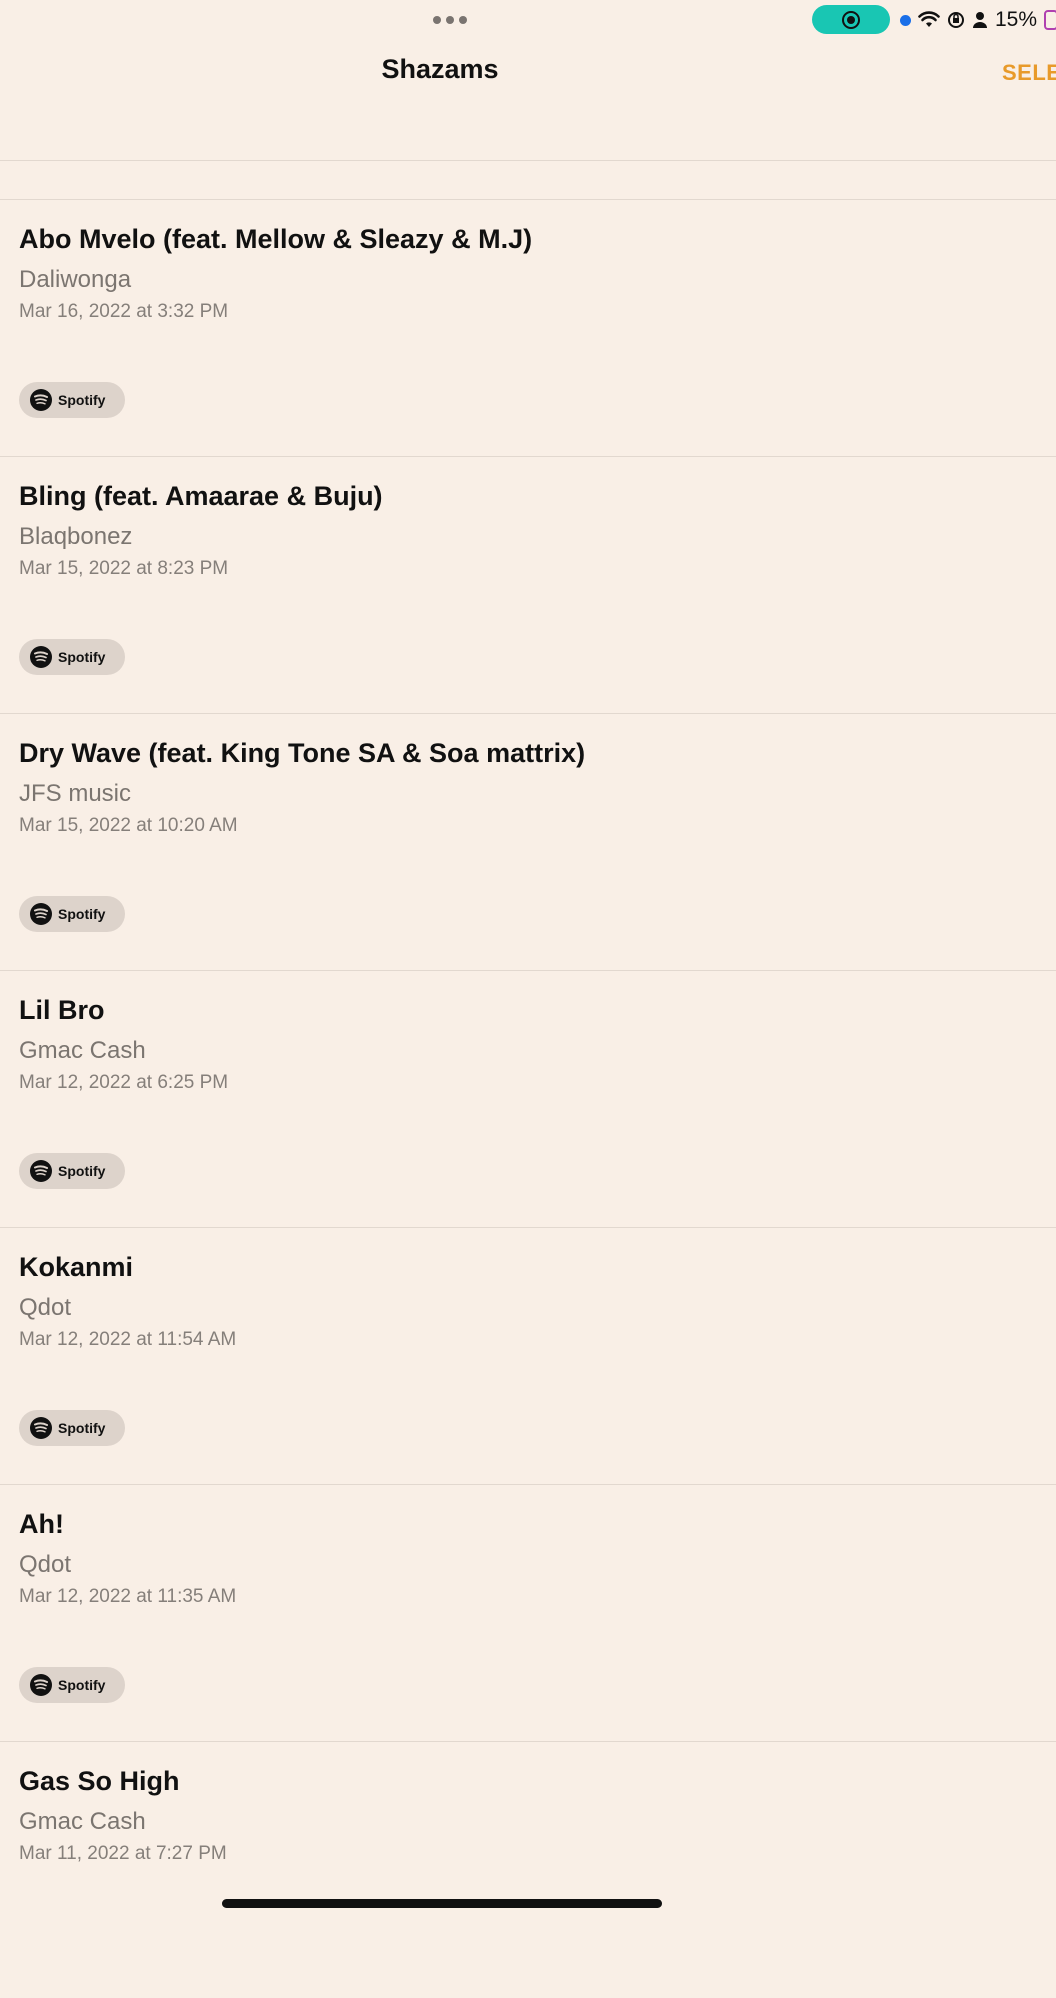 Image resolution: width=1056 pixels, height=1998 pixels. Describe the element at coordinates (128, 825) in the screenshot. I see `shazam-date: Mar 15, 2022 at 10:20 AM` at that location.